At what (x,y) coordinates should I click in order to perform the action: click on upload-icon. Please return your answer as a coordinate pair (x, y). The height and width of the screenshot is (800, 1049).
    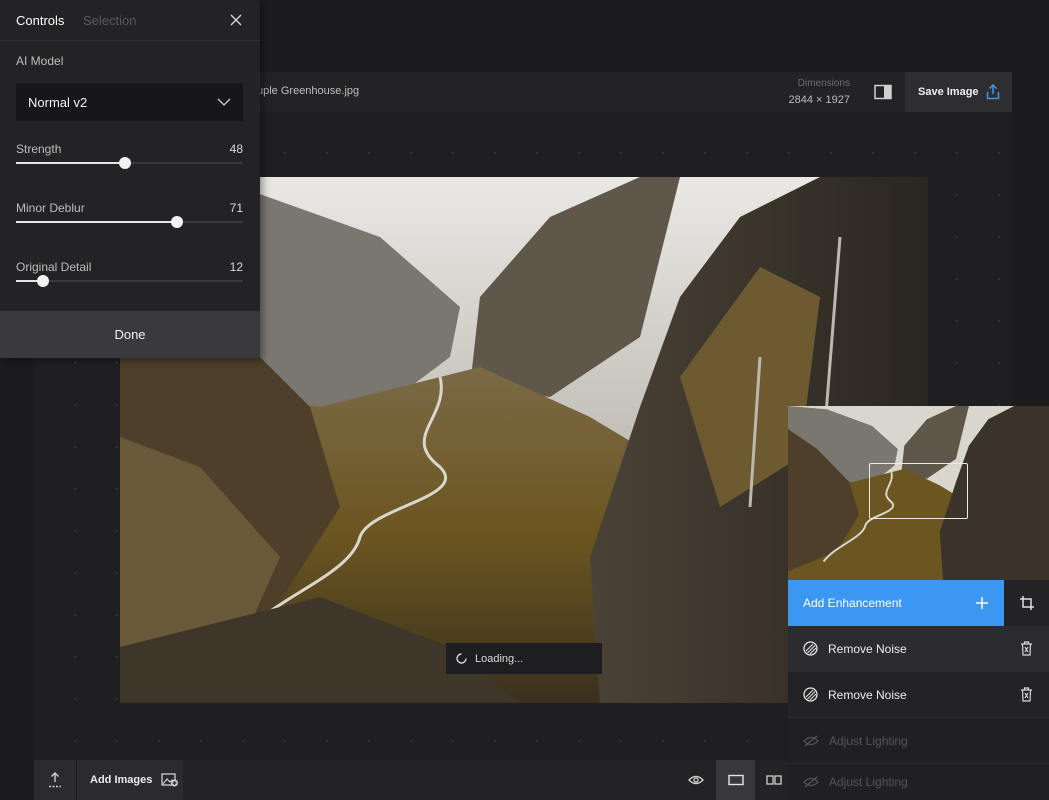
    Looking at the image, I should click on (55, 780).